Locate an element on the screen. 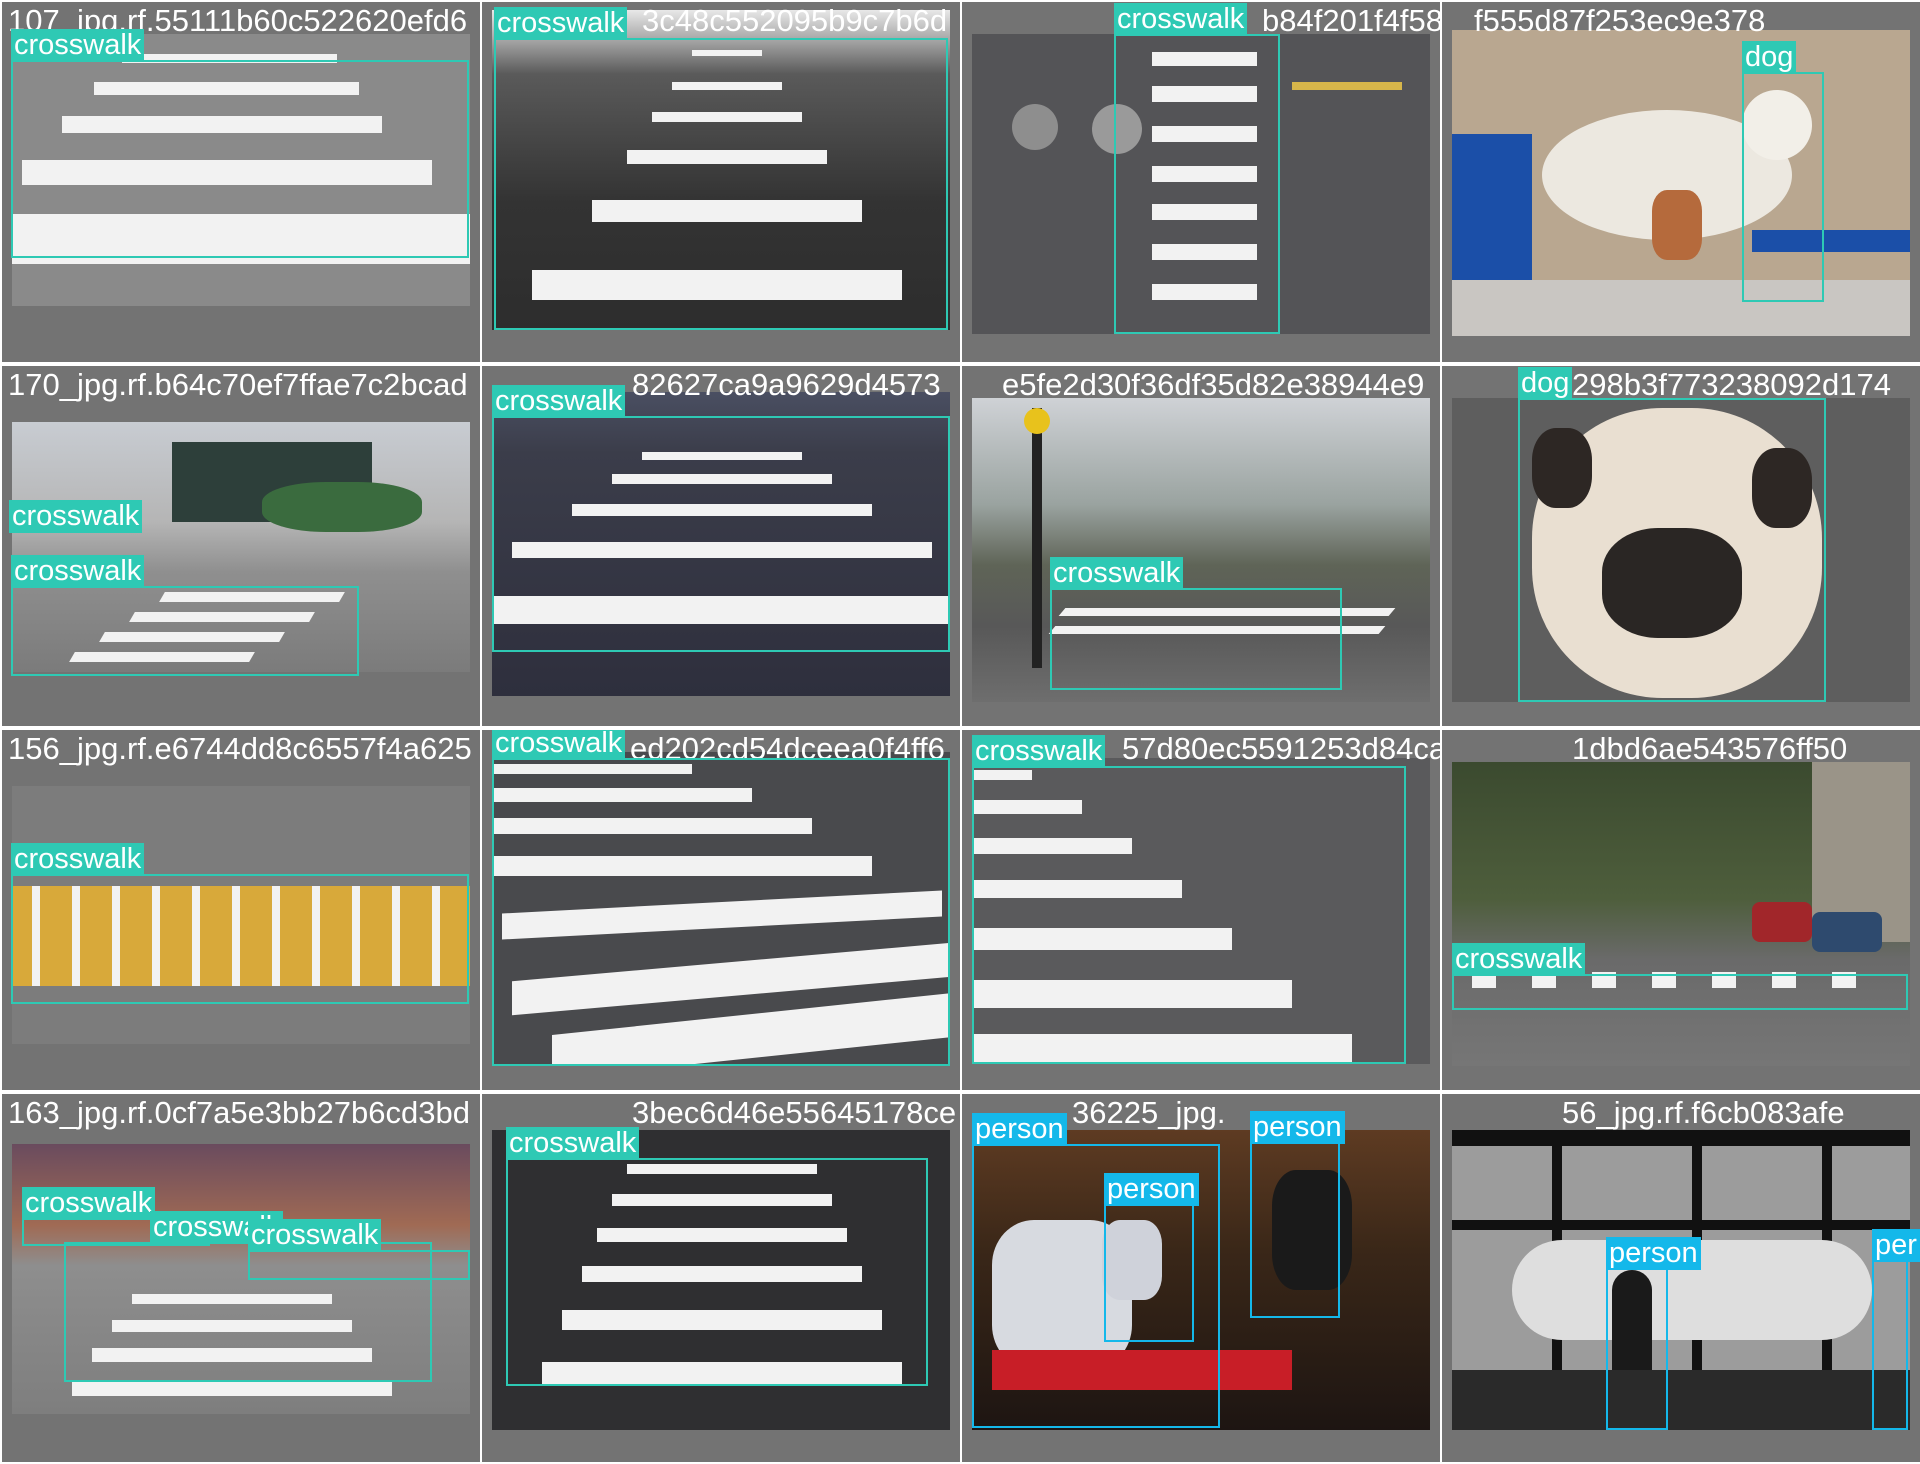 This screenshot has width=1920, height=1464. airport-window-photo is located at coordinates (1681, 1280).